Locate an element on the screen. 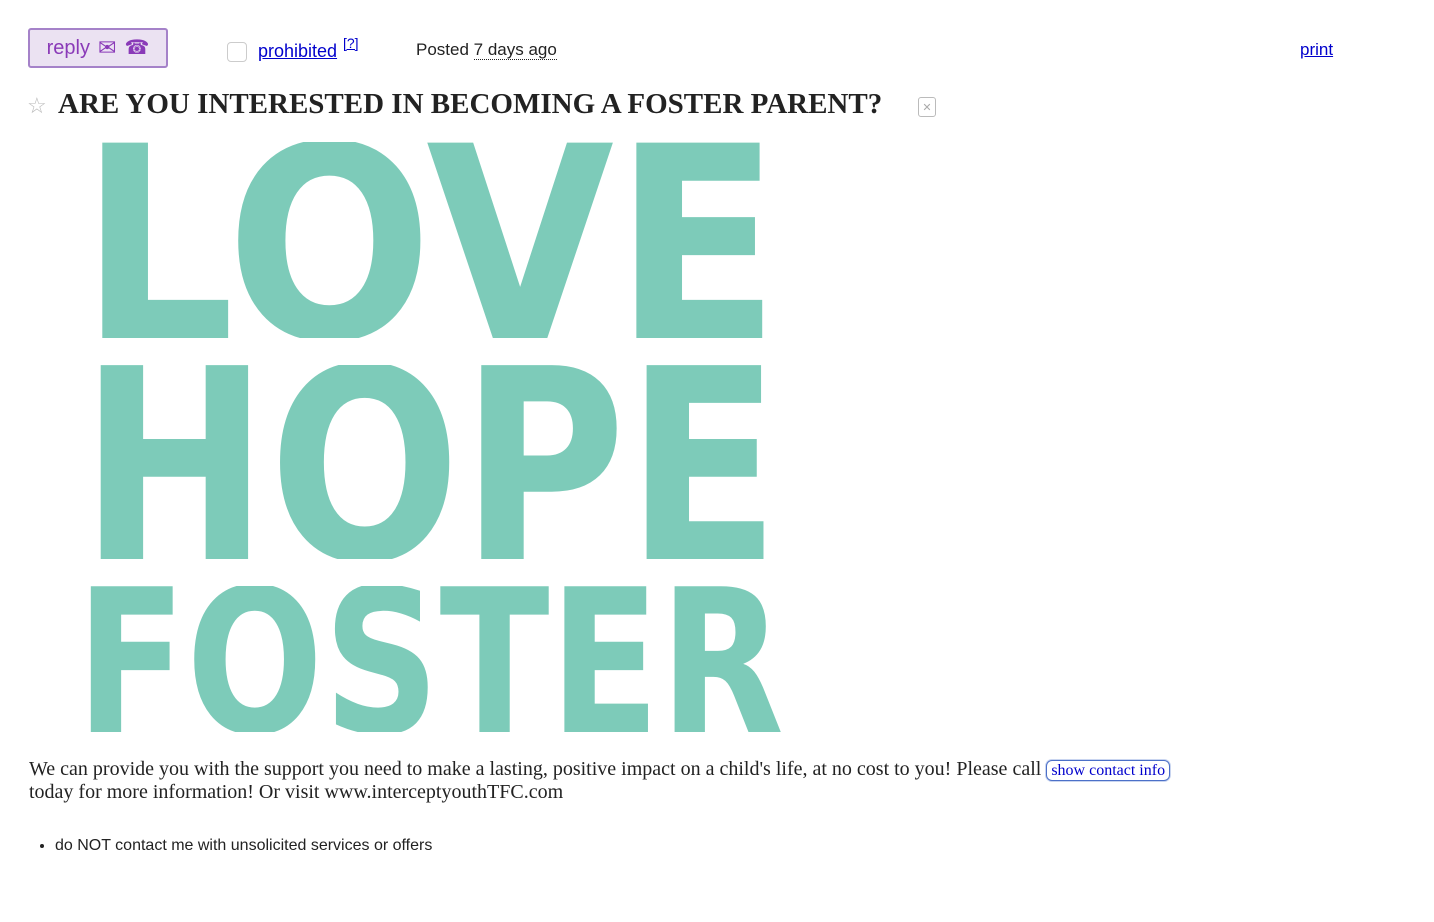  help-link: [?] is located at coordinates (351, 43).